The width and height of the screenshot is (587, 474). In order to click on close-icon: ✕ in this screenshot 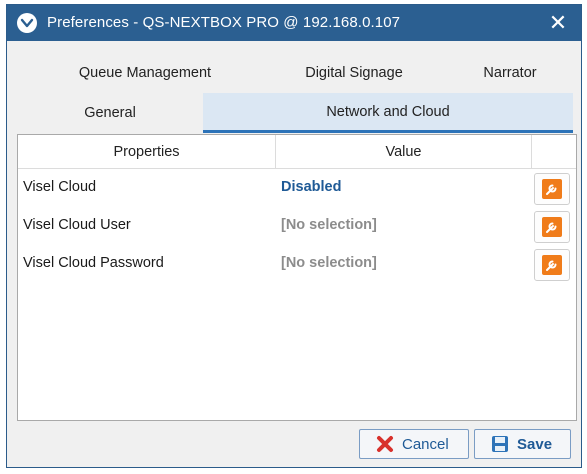, I will do `click(558, 23)`.